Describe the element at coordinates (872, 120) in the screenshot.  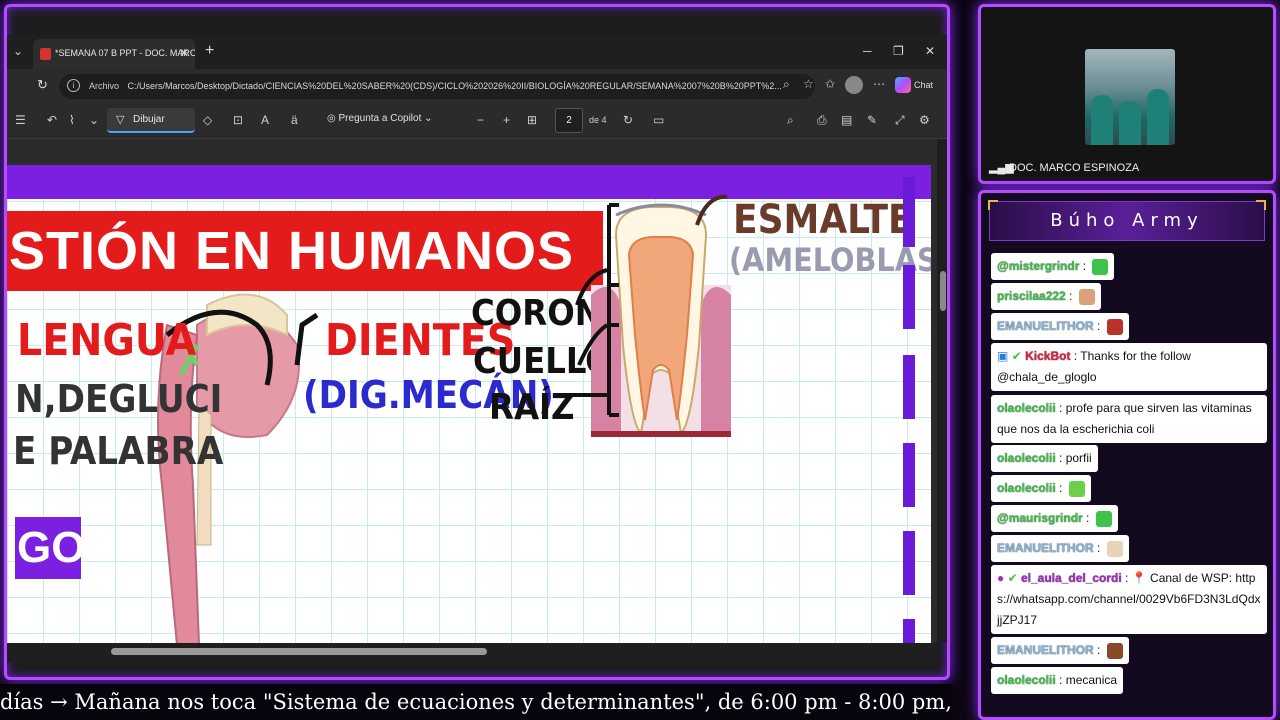
I see `save-as-icon: ✎` at that location.